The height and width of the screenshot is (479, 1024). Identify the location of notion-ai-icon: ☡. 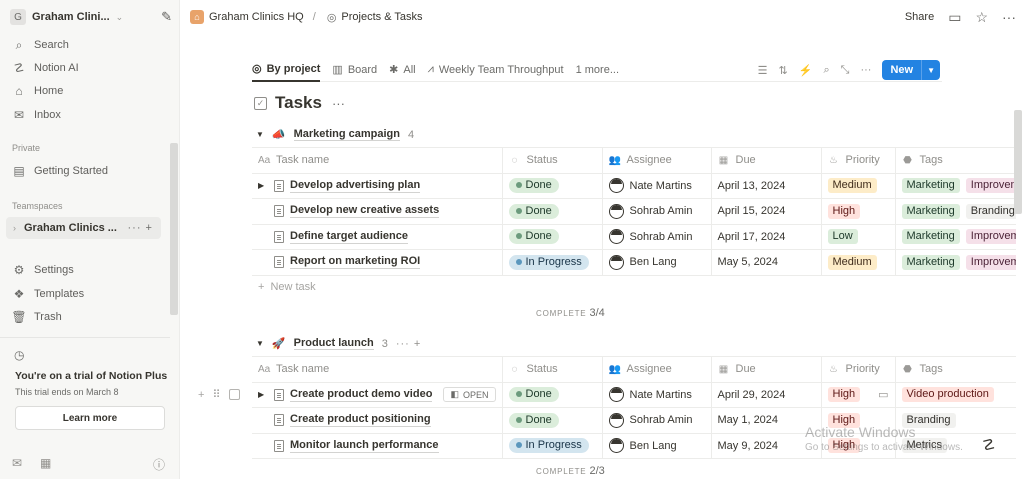
(988, 445).